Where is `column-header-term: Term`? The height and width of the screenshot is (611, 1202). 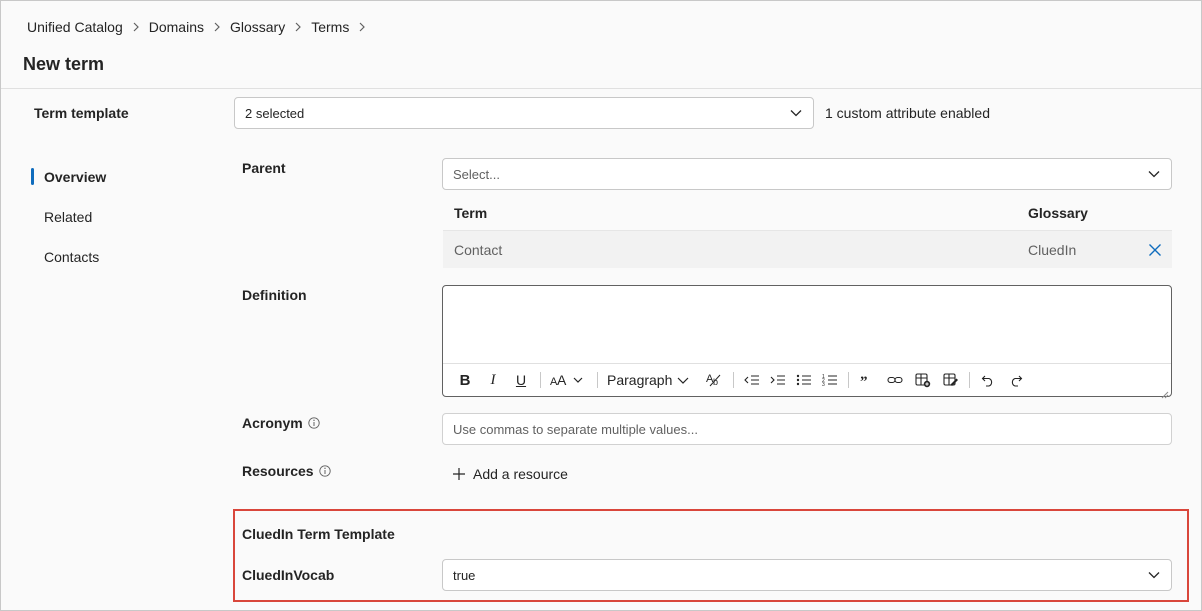 column-header-term: Term is located at coordinates (471, 212).